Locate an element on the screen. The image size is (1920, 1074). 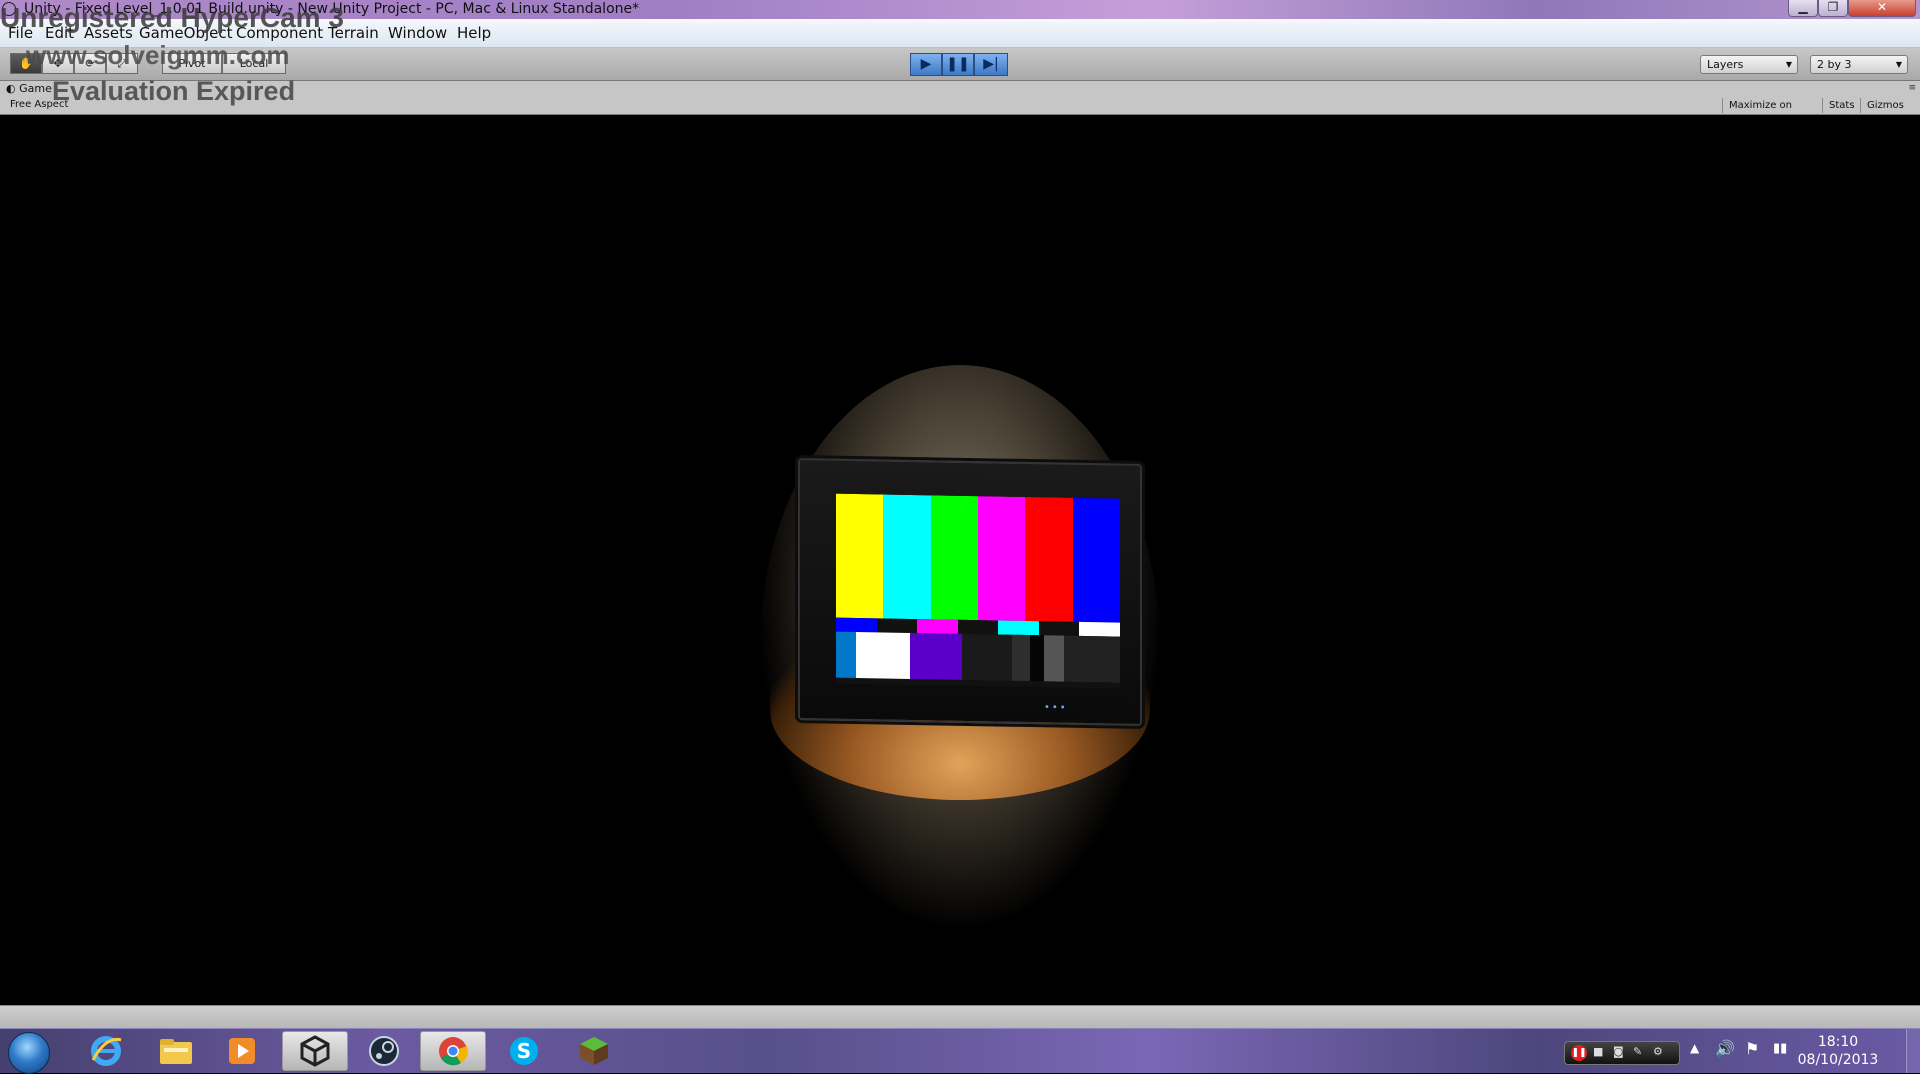
tab-game-label: Game is located at coordinates (35, 88).